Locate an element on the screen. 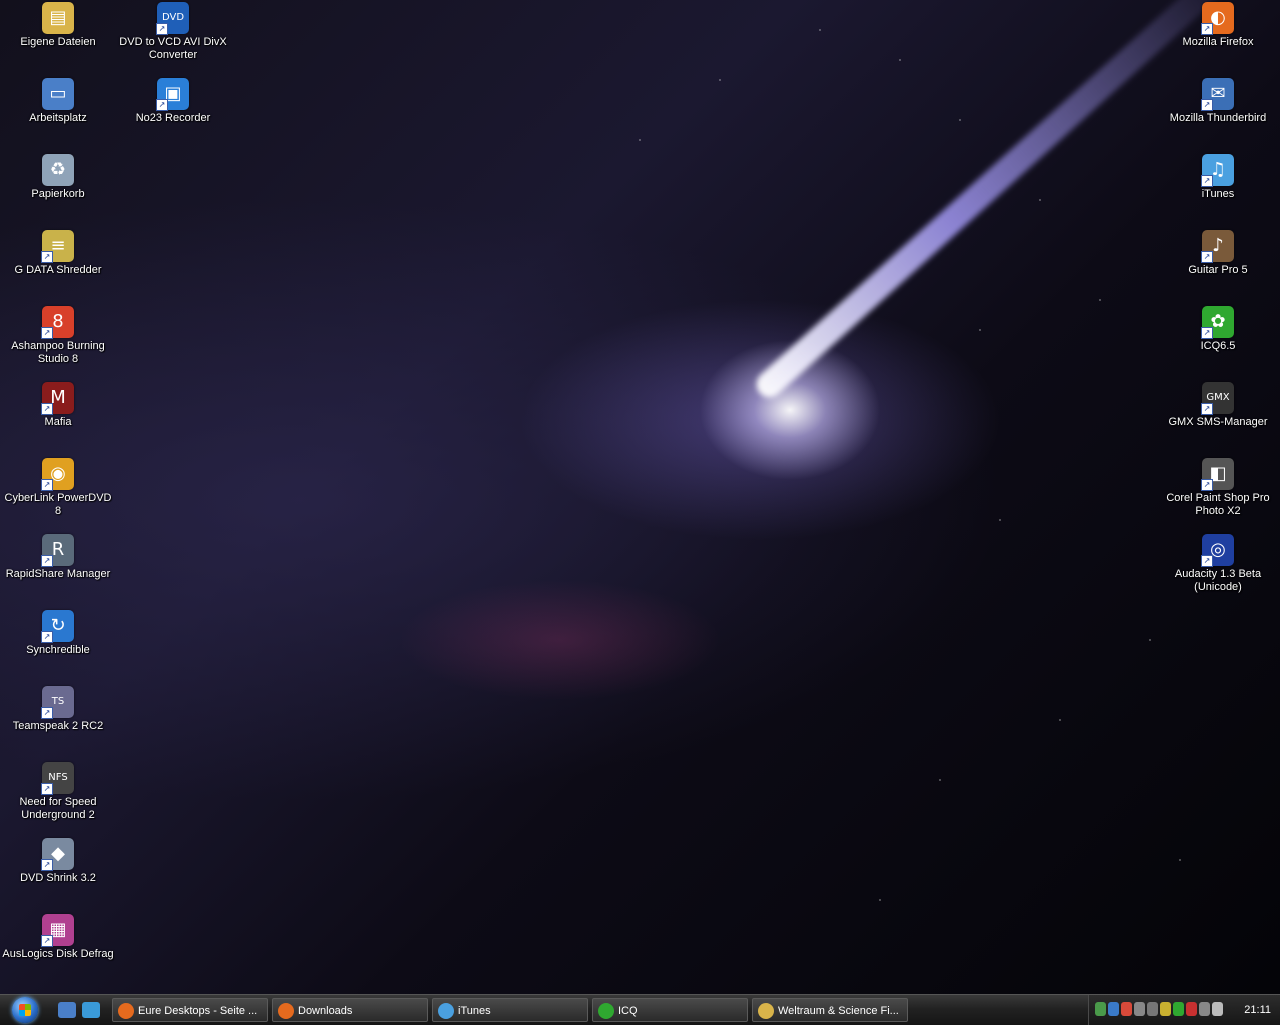 Image resolution: width=1280 pixels, height=1025 pixels. dvd-converter-icon: DVD ↗ is located at coordinates (172, 18).